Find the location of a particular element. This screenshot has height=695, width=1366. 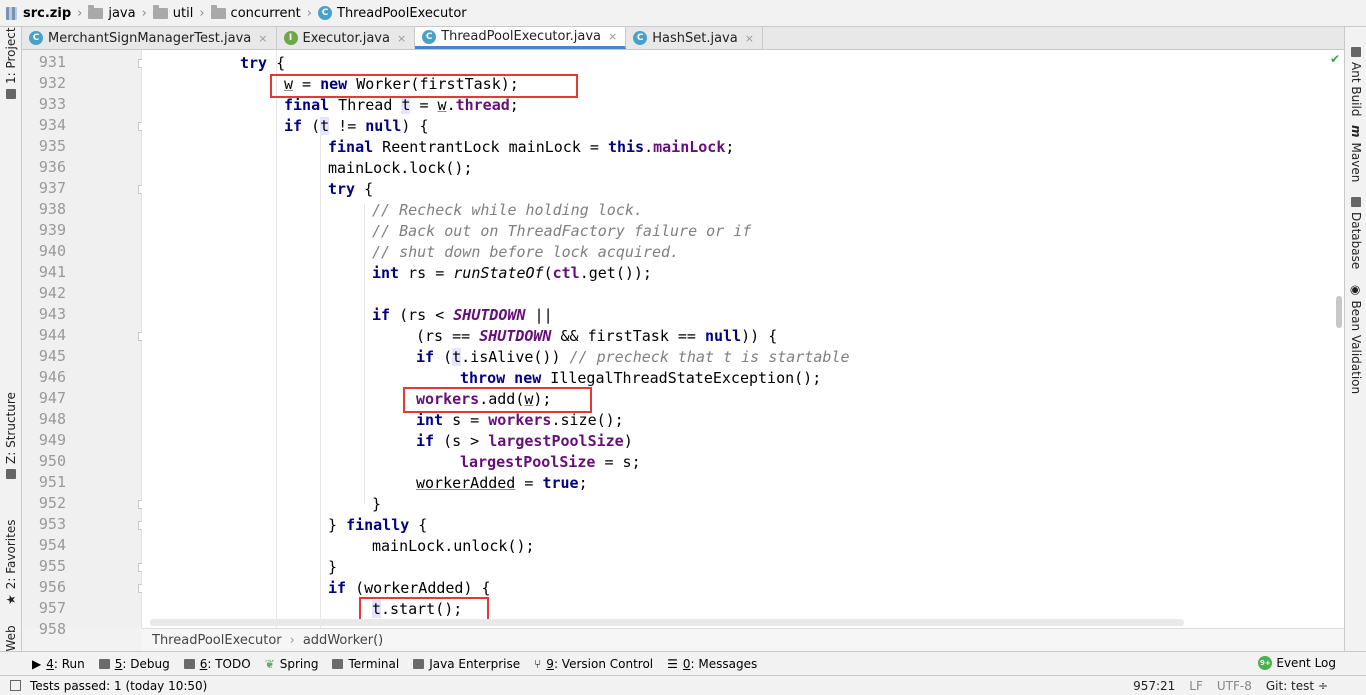

git-branch-arrow-icon: ÷ is located at coordinates (1322, 685).